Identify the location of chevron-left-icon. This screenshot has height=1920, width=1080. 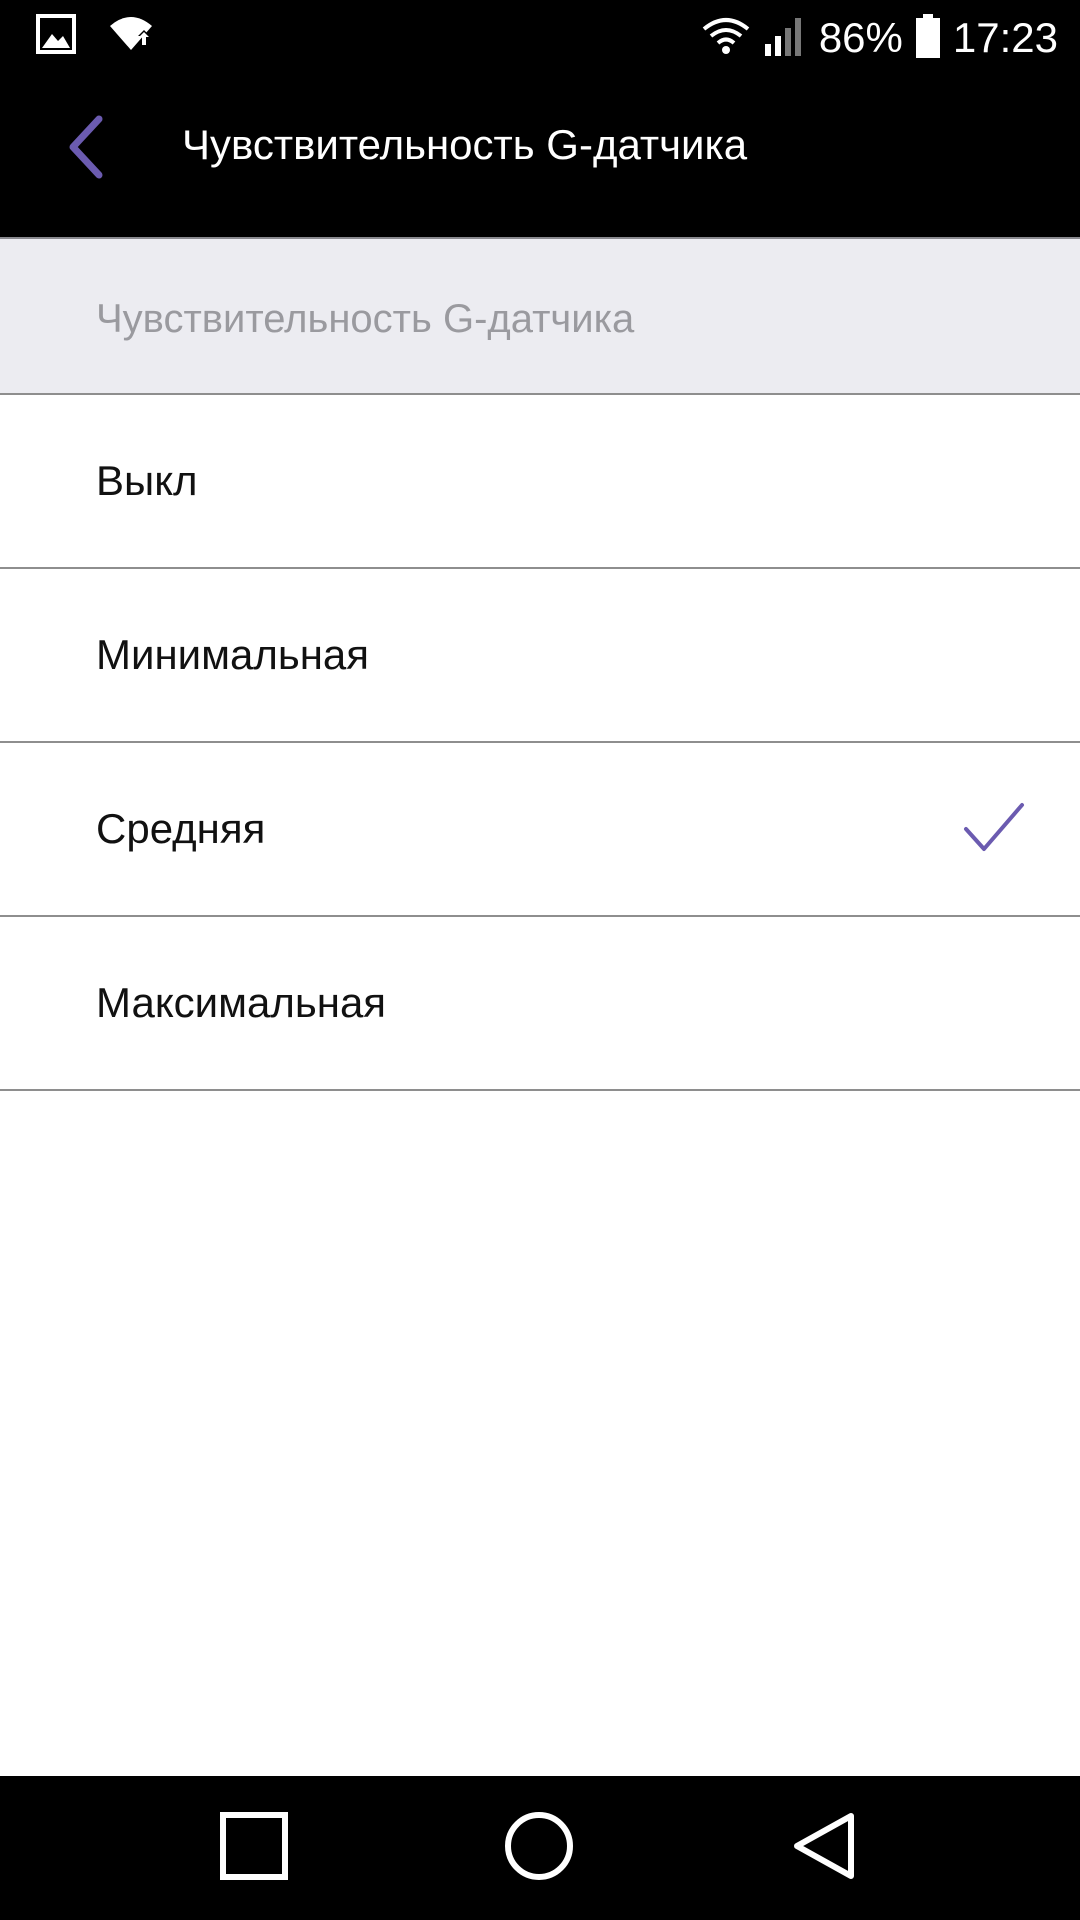
(85, 149).